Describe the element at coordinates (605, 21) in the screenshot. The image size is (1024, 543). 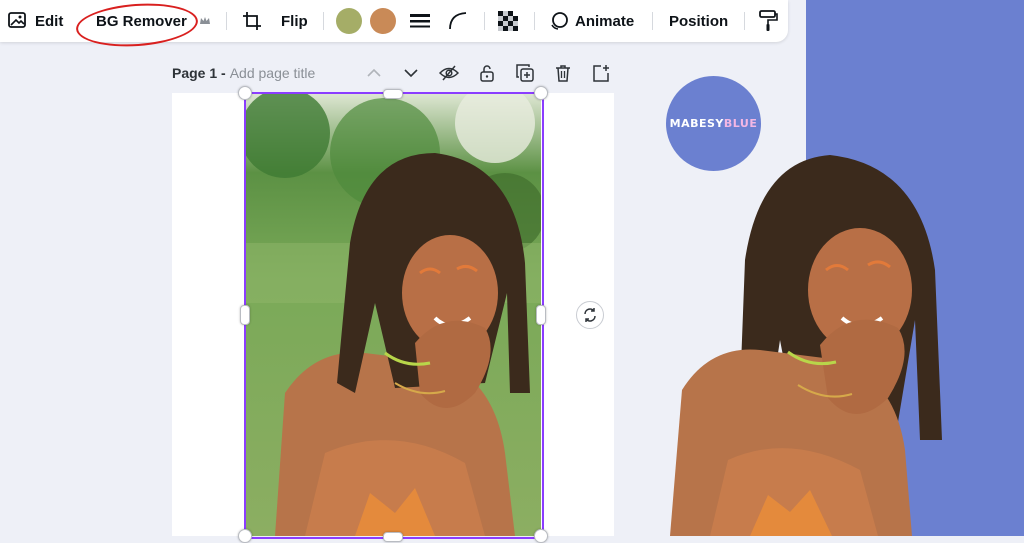
I see `animate-label: Animate` at that location.